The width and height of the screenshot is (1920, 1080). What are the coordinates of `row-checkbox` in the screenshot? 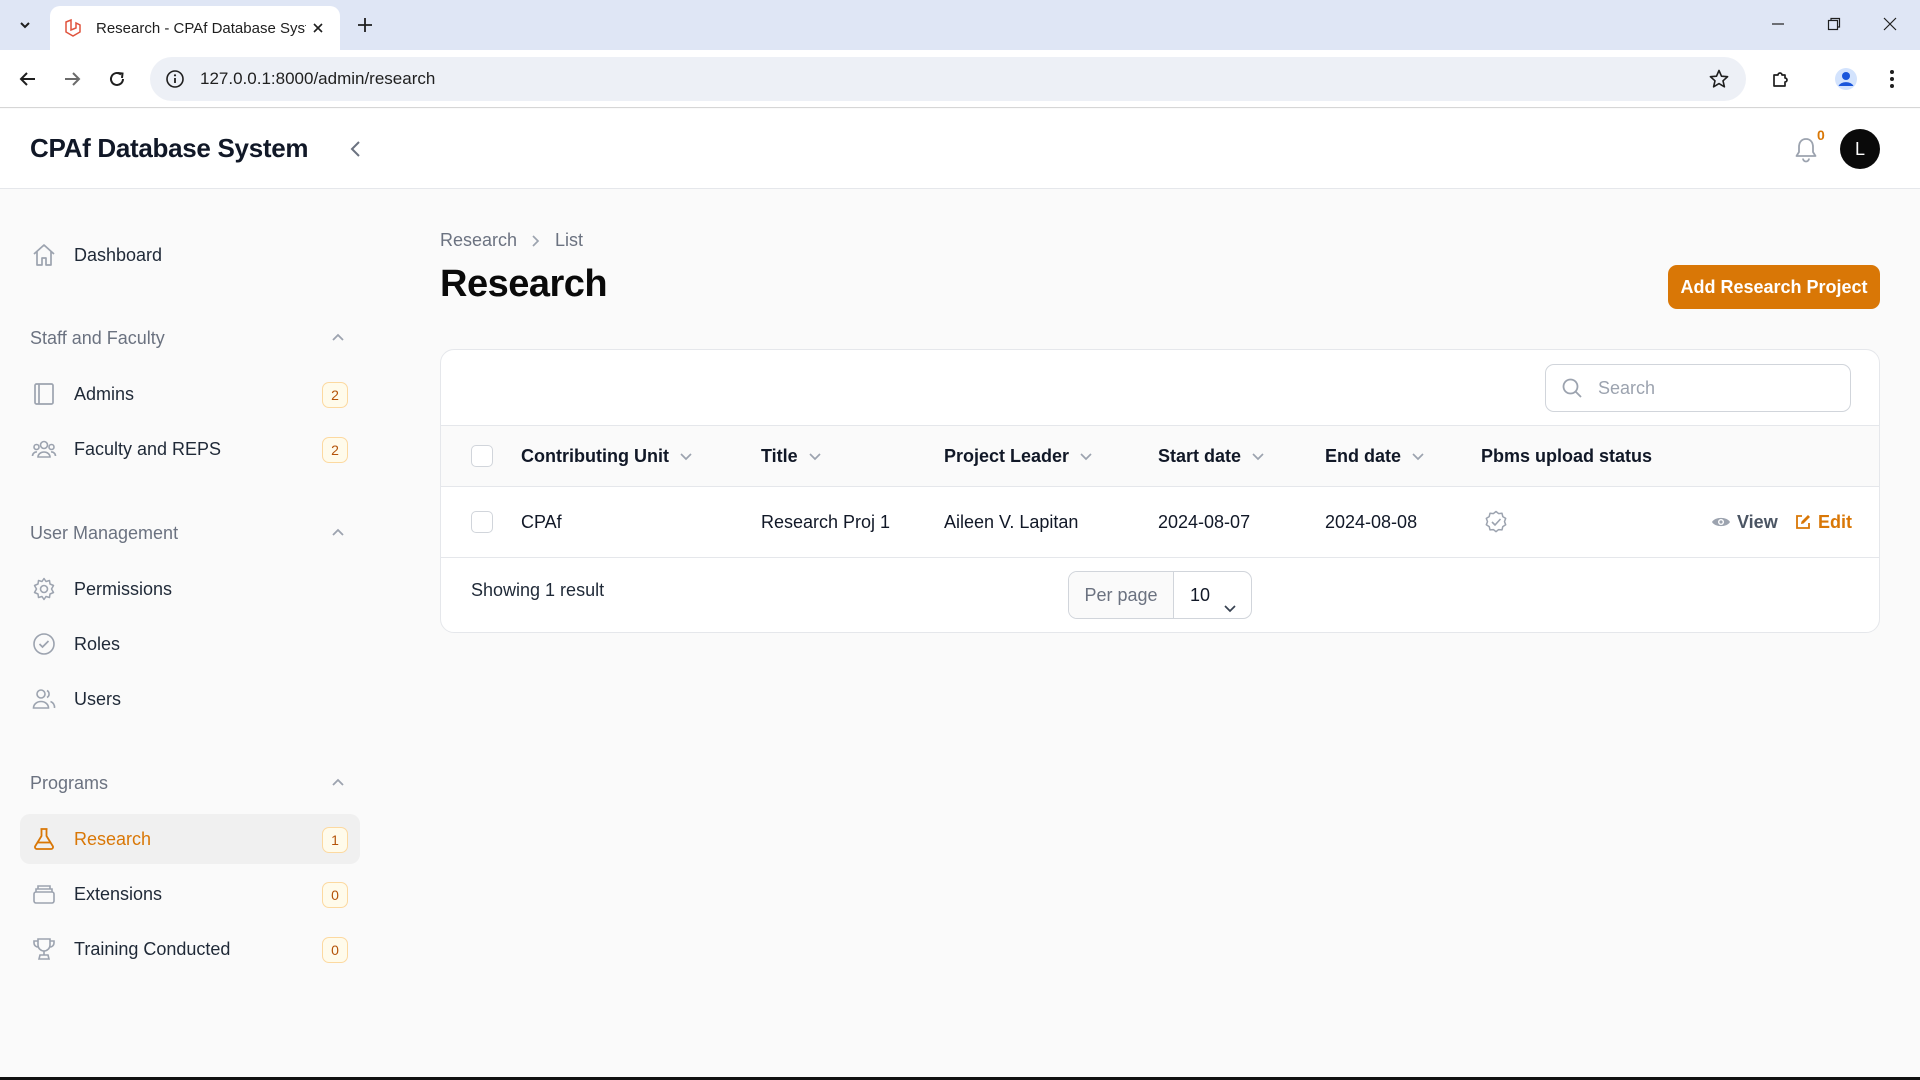 It's located at (482, 522).